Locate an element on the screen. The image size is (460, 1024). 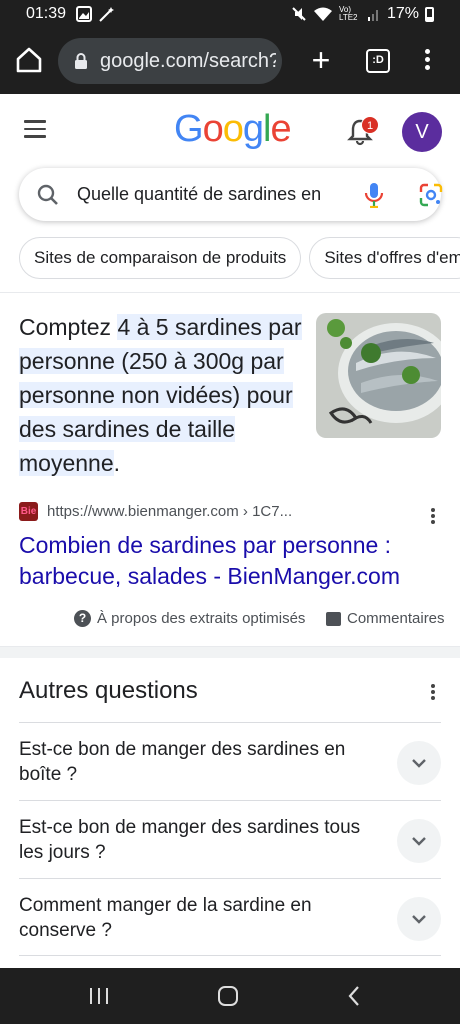
home-icon is located at coordinates (29, 60).